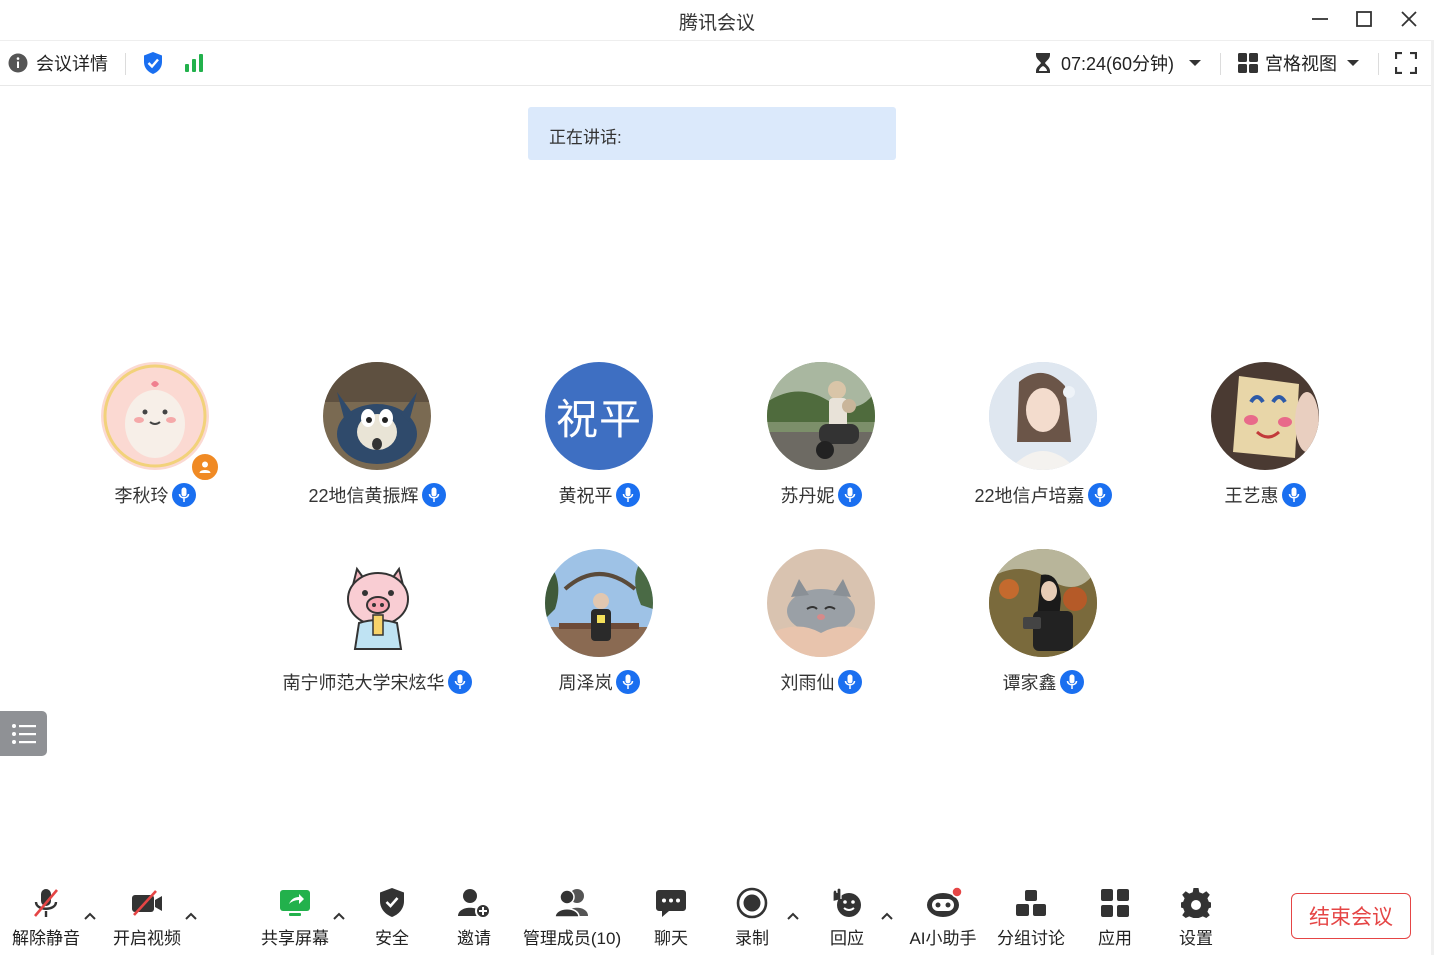 This screenshot has width=1434, height=955. I want to click on invite-button: 邀请, so click(474, 917).